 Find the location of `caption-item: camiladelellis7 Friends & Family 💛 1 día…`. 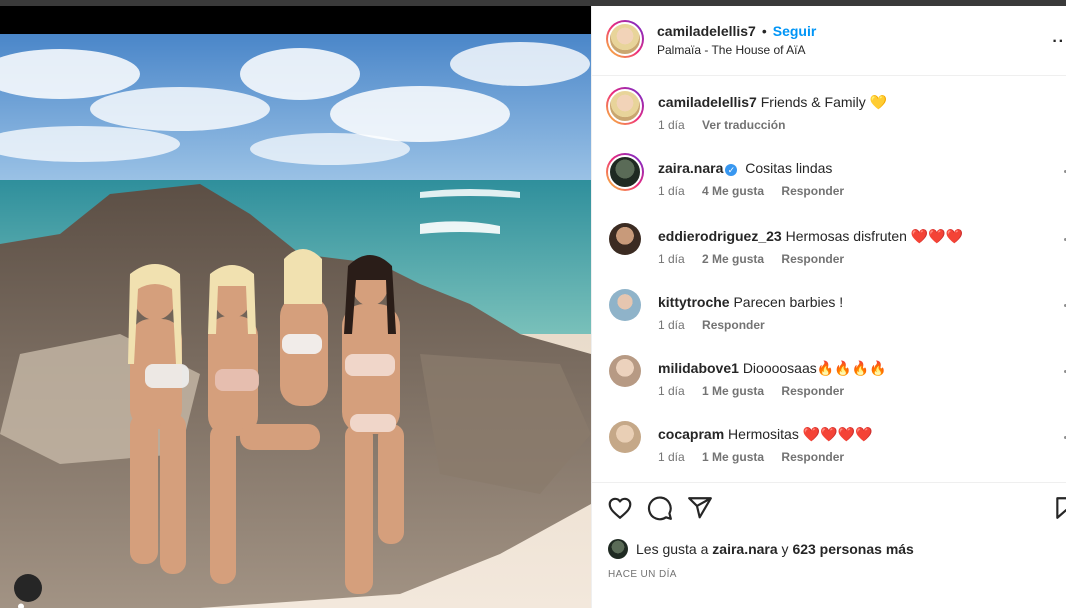

caption-item: camiladelellis7 Friends & Family 💛 1 día… is located at coordinates (829, 117).